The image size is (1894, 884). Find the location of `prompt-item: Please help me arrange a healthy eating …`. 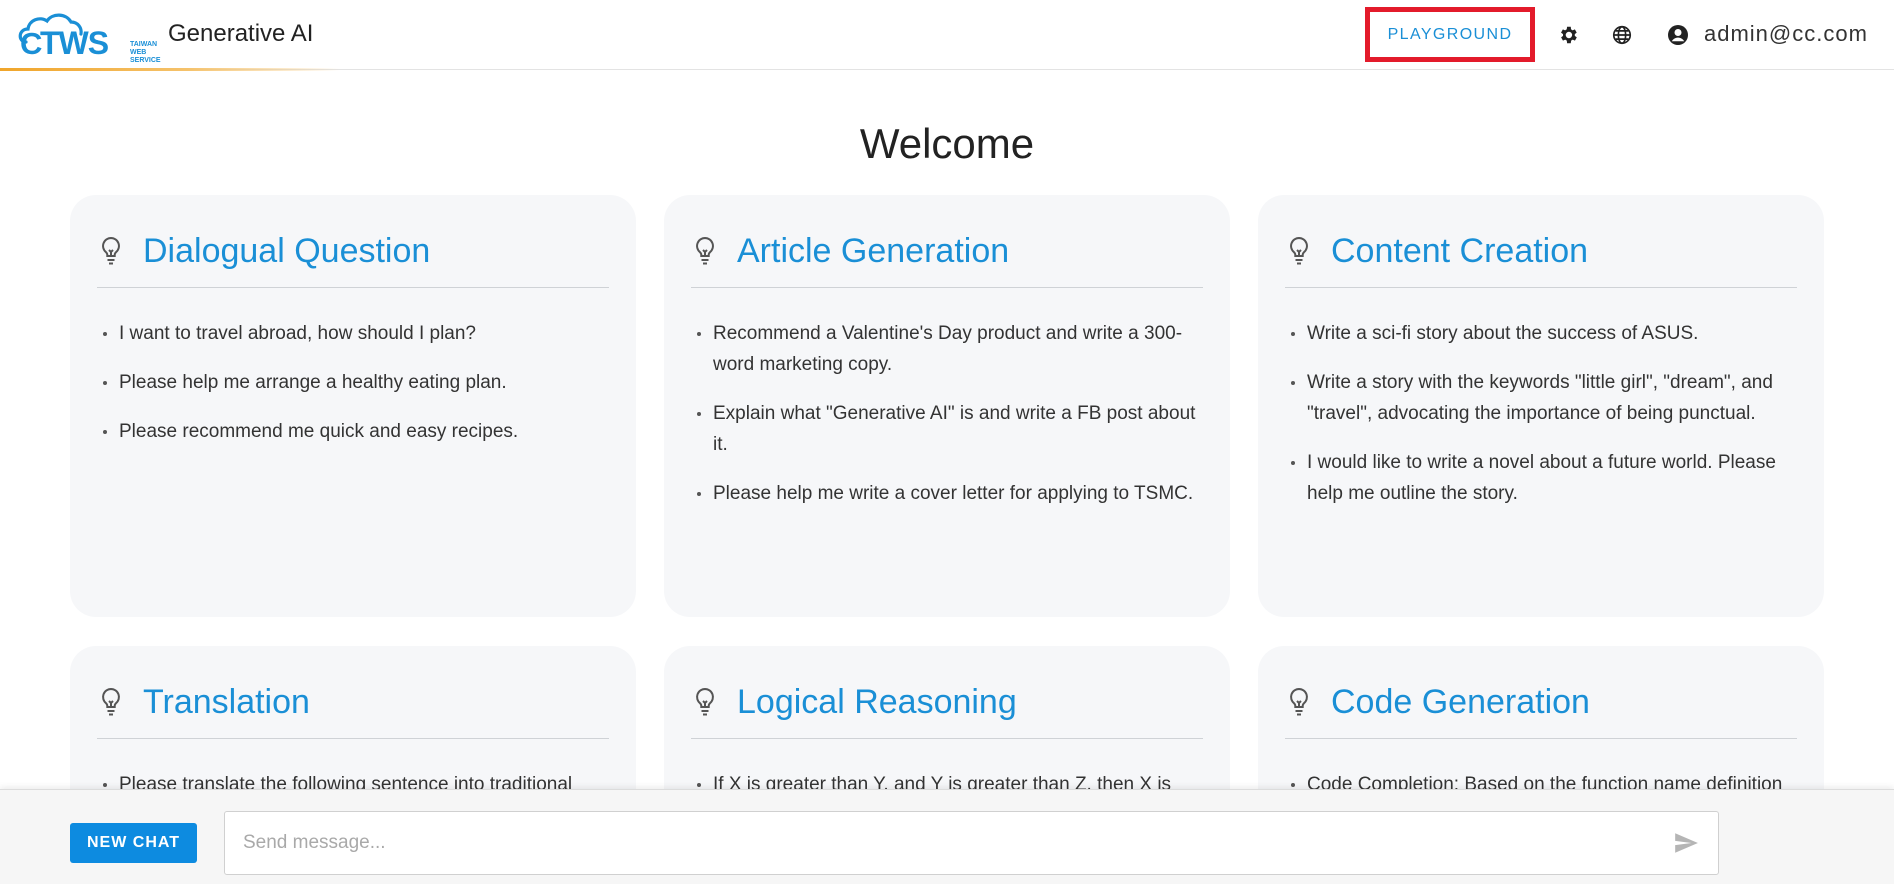

prompt-item: Please help me arrange a healthy eating … is located at coordinates (353, 382).